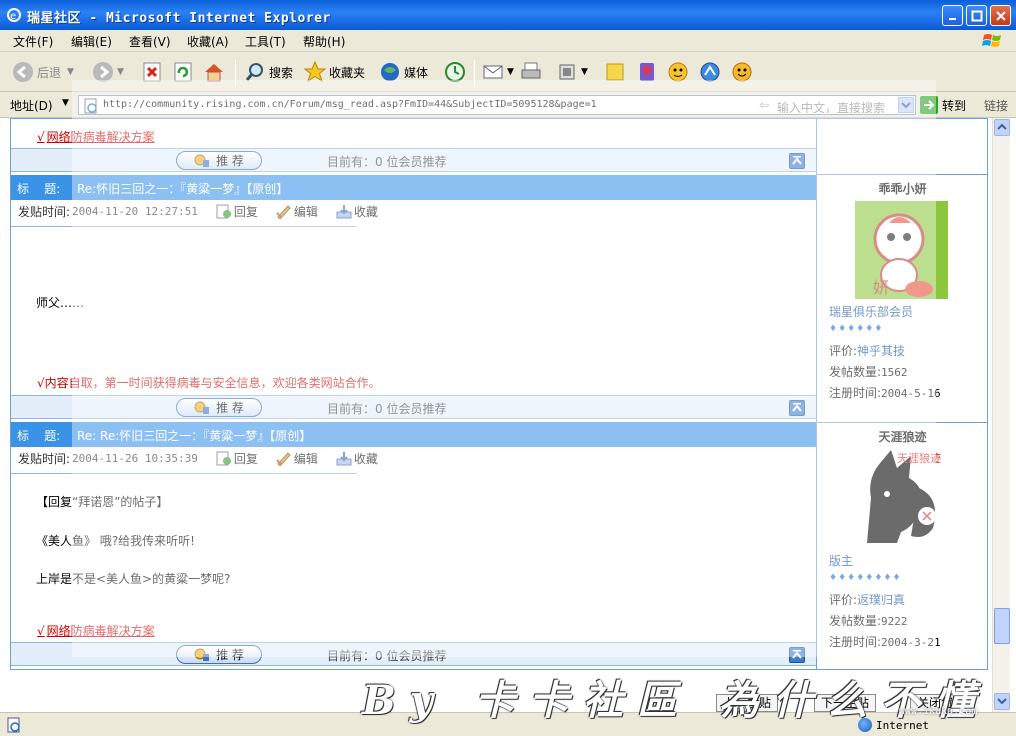 The width and height of the screenshot is (1016, 736). What do you see at coordinates (403, 72) in the screenshot?
I see `media-button: 媒体` at bounding box center [403, 72].